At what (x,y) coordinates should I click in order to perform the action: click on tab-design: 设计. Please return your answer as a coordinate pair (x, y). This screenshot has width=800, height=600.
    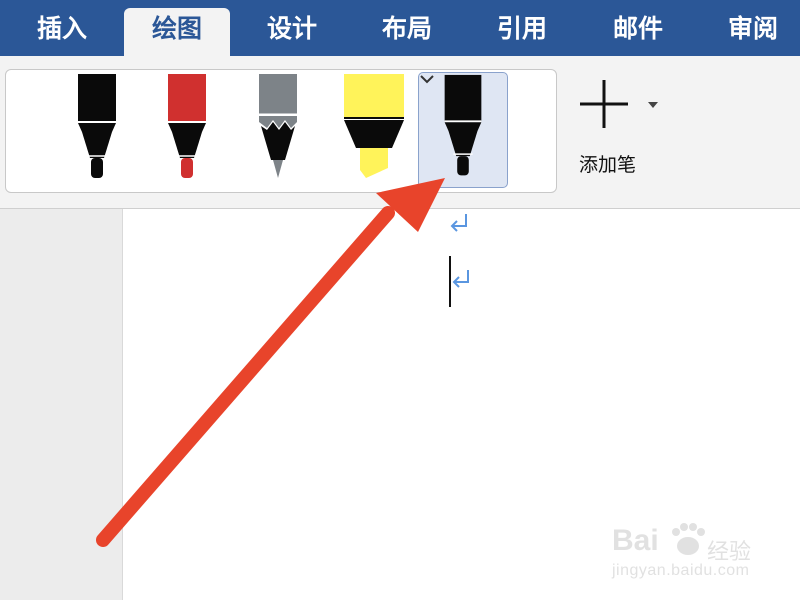
    Looking at the image, I should click on (292, 32).